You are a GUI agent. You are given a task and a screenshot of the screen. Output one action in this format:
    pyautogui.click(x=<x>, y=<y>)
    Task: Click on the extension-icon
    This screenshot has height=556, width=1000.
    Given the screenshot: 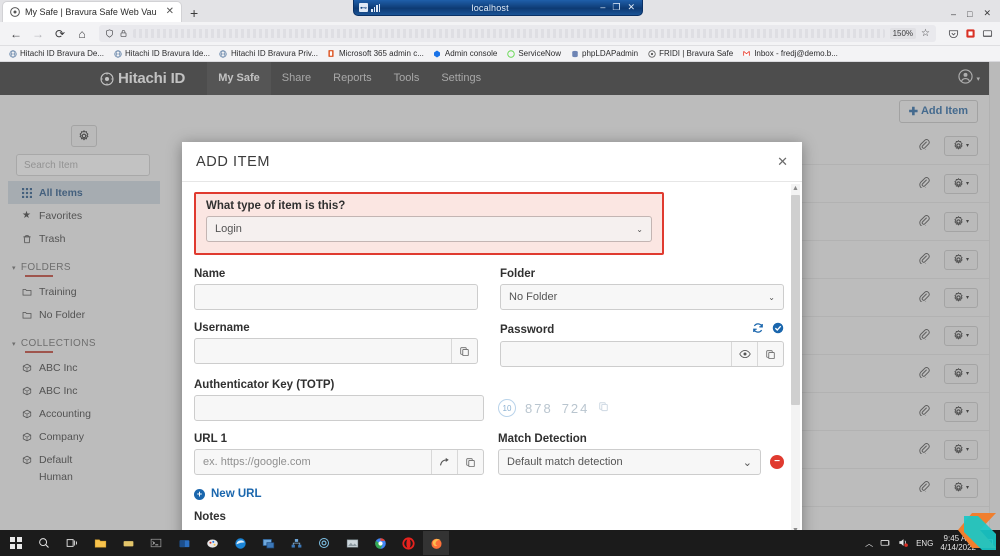 What is the action you would take?
    pyautogui.click(x=970, y=33)
    